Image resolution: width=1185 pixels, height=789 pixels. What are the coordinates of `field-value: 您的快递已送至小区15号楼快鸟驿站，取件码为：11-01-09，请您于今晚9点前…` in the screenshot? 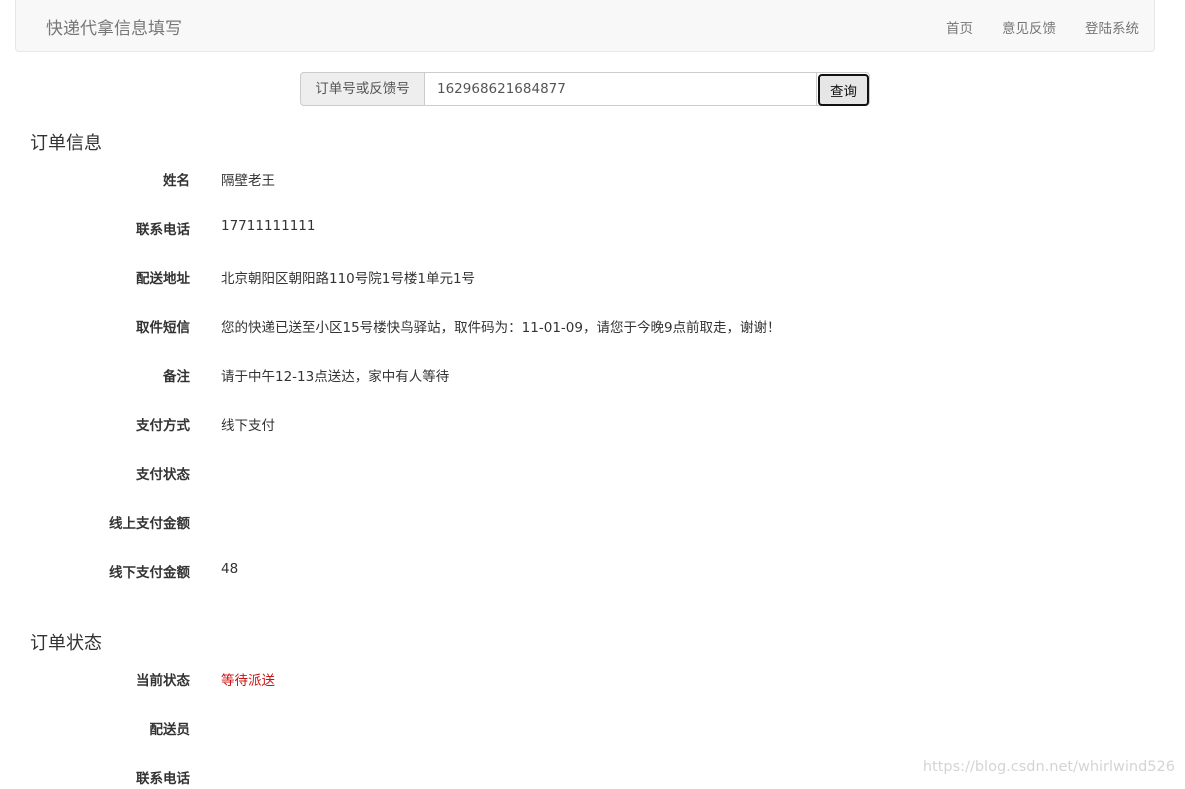 It's located at (501, 326).